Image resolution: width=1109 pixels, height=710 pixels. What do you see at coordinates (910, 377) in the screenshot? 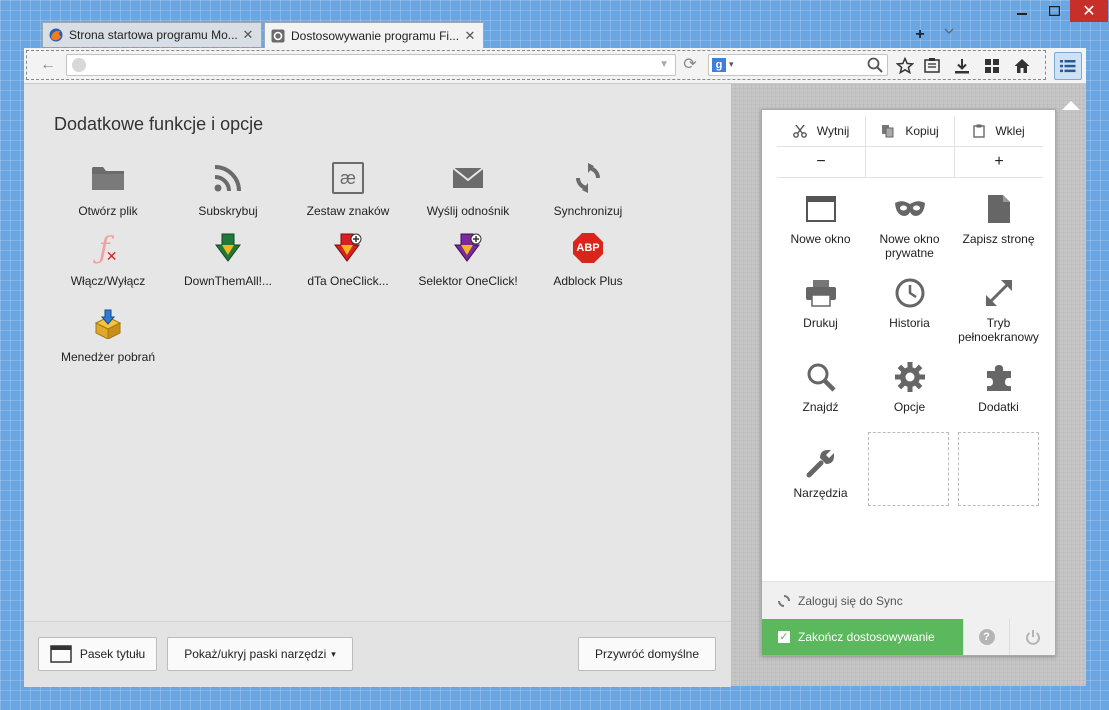
I see `options-icon` at bounding box center [910, 377].